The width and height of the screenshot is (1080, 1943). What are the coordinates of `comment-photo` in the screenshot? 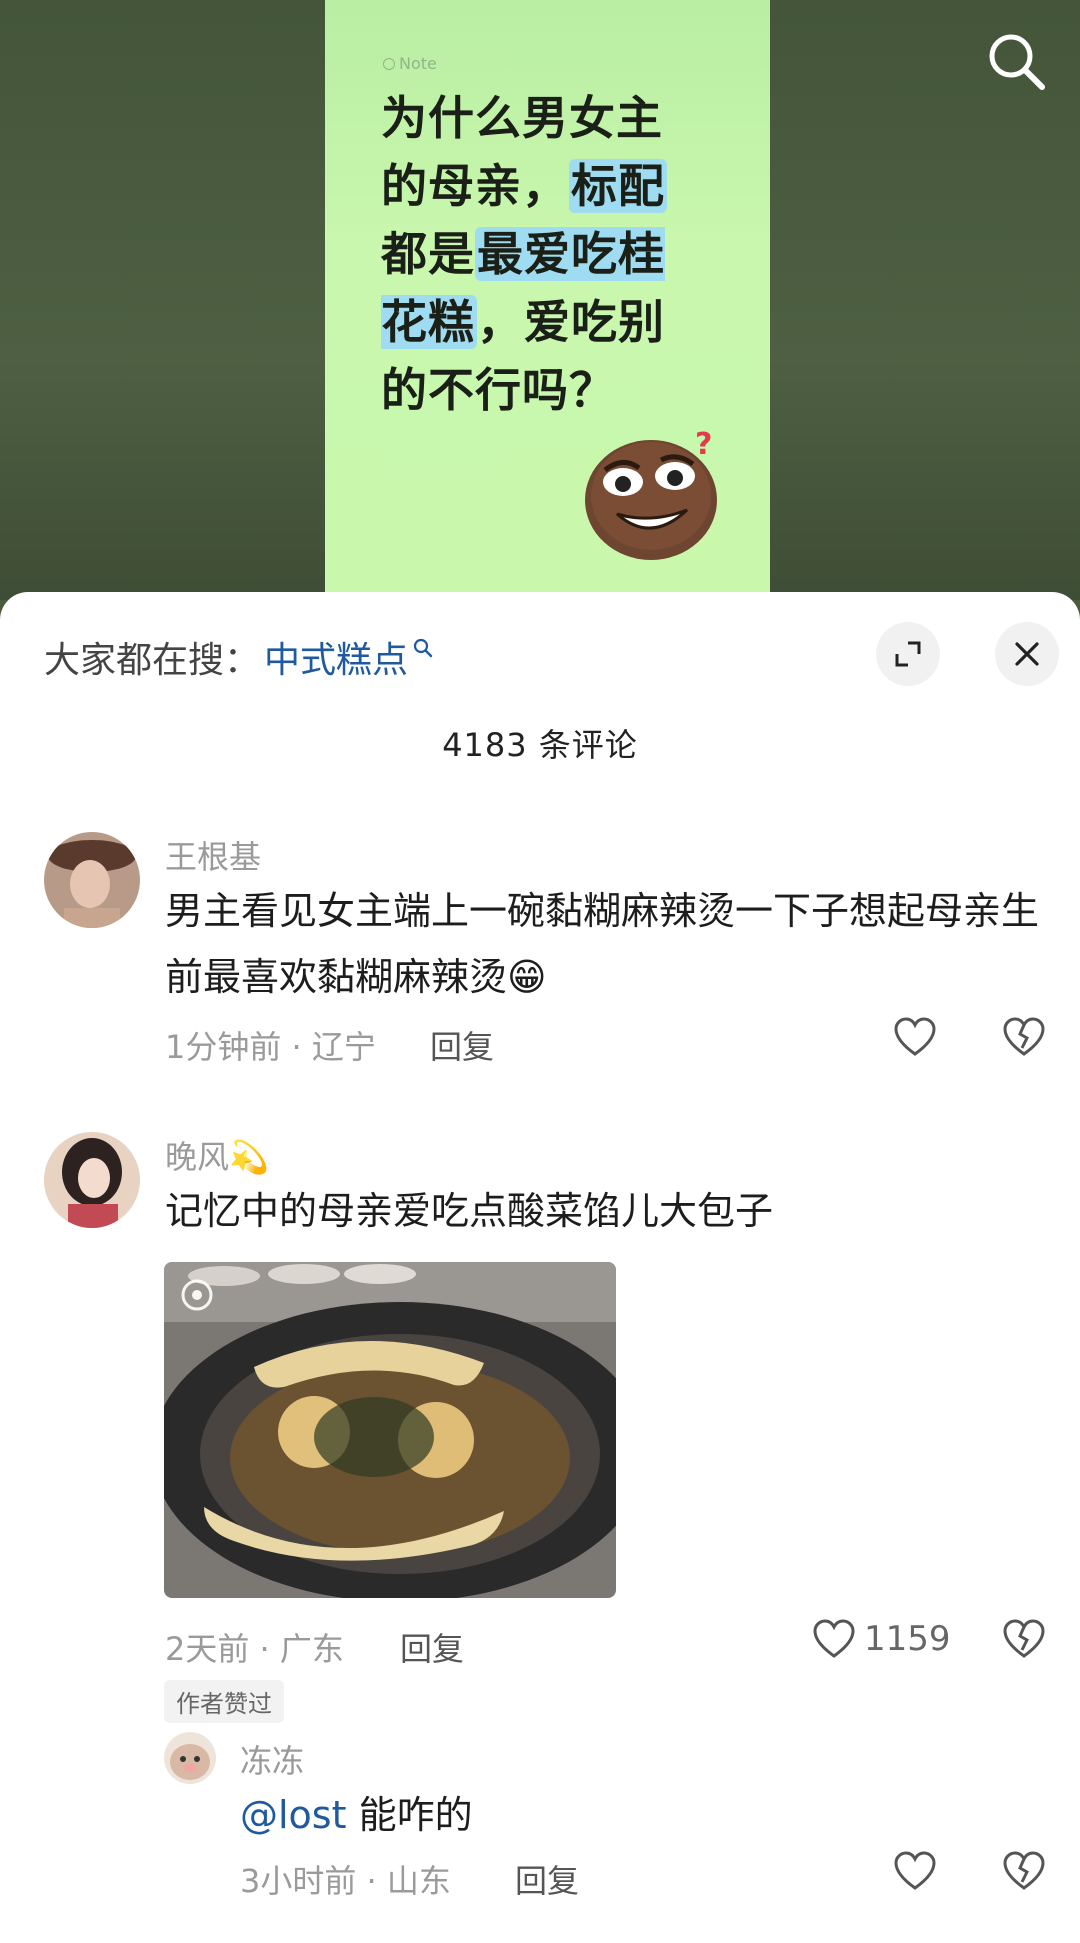 It's located at (390, 1430).